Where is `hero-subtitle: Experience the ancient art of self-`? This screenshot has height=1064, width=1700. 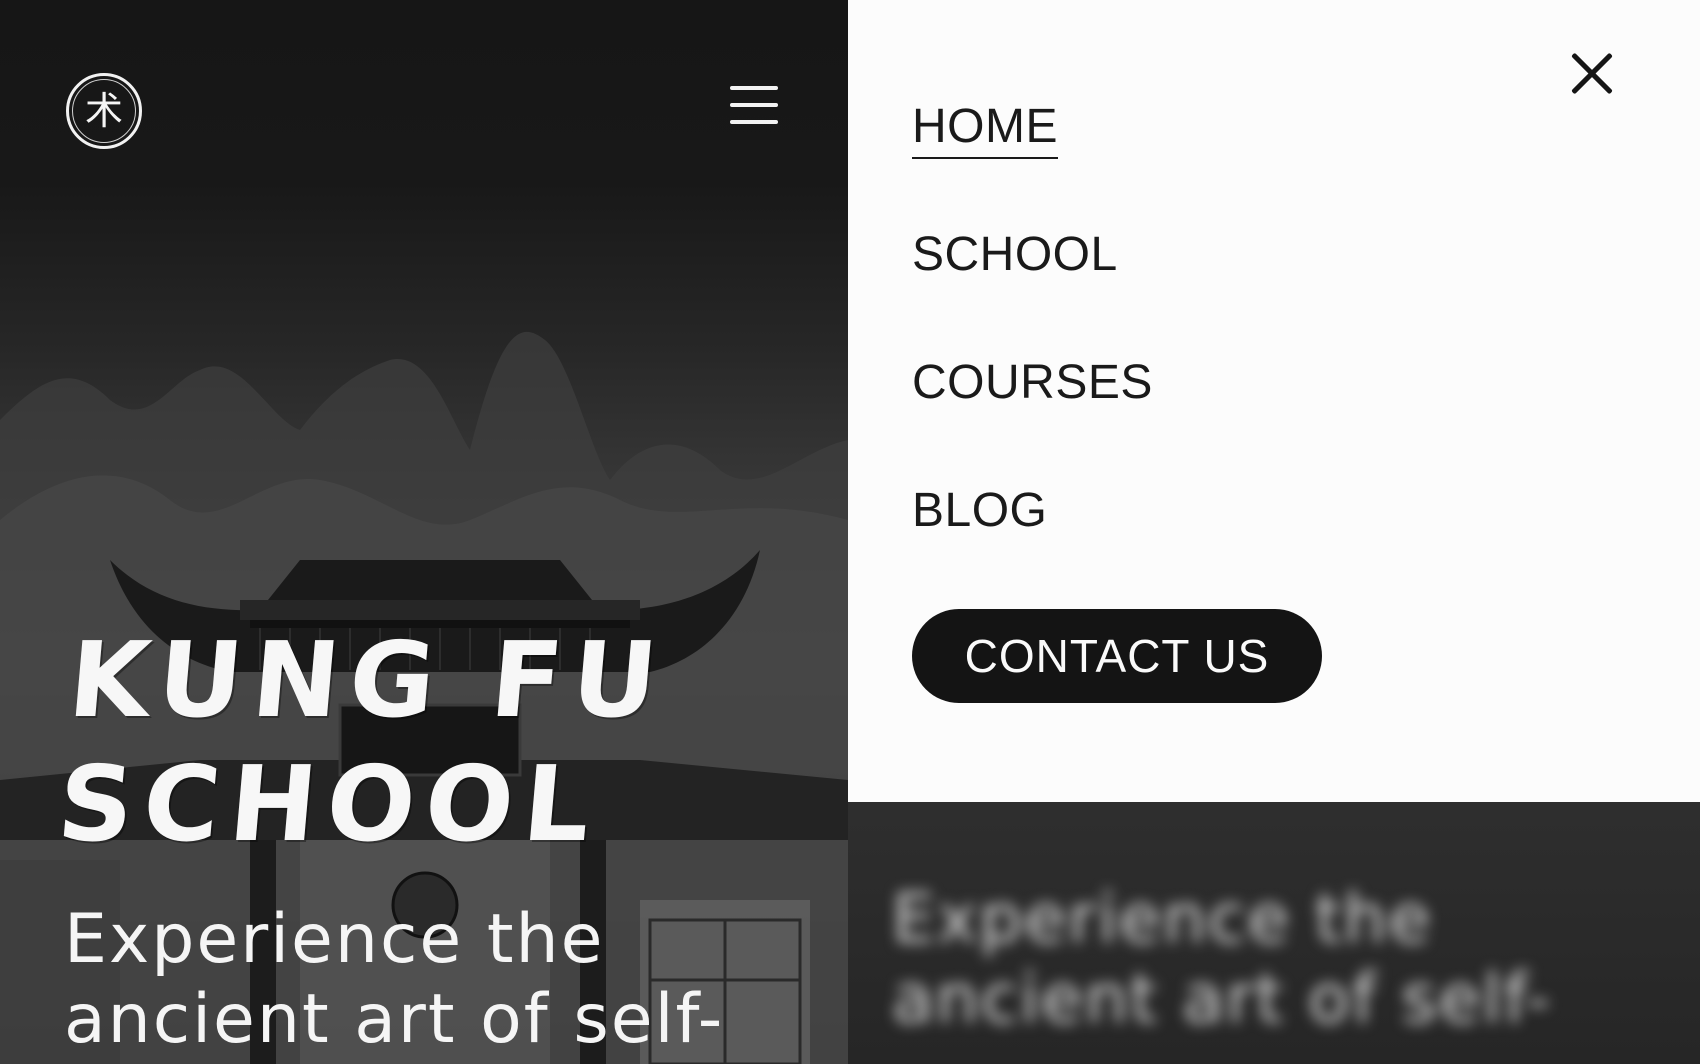 hero-subtitle: Experience the ancient art of self- is located at coordinates (454, 980).